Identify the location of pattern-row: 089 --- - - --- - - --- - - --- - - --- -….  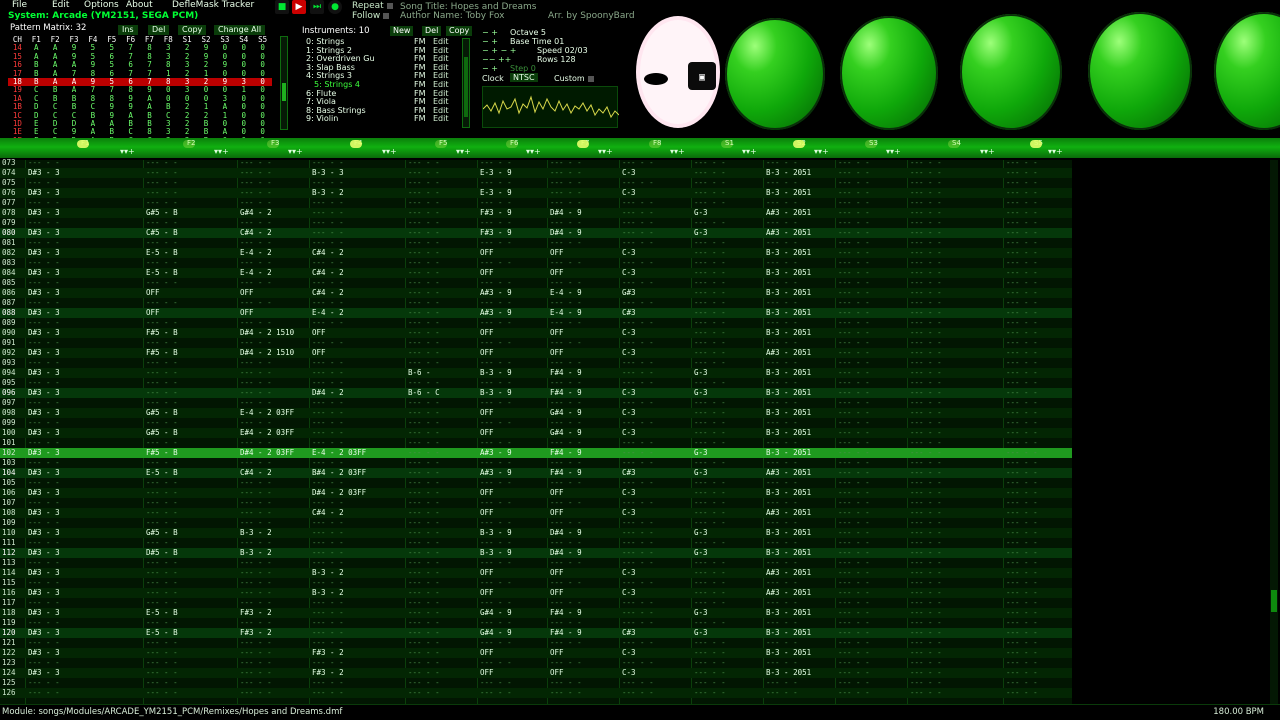
(536, 323).